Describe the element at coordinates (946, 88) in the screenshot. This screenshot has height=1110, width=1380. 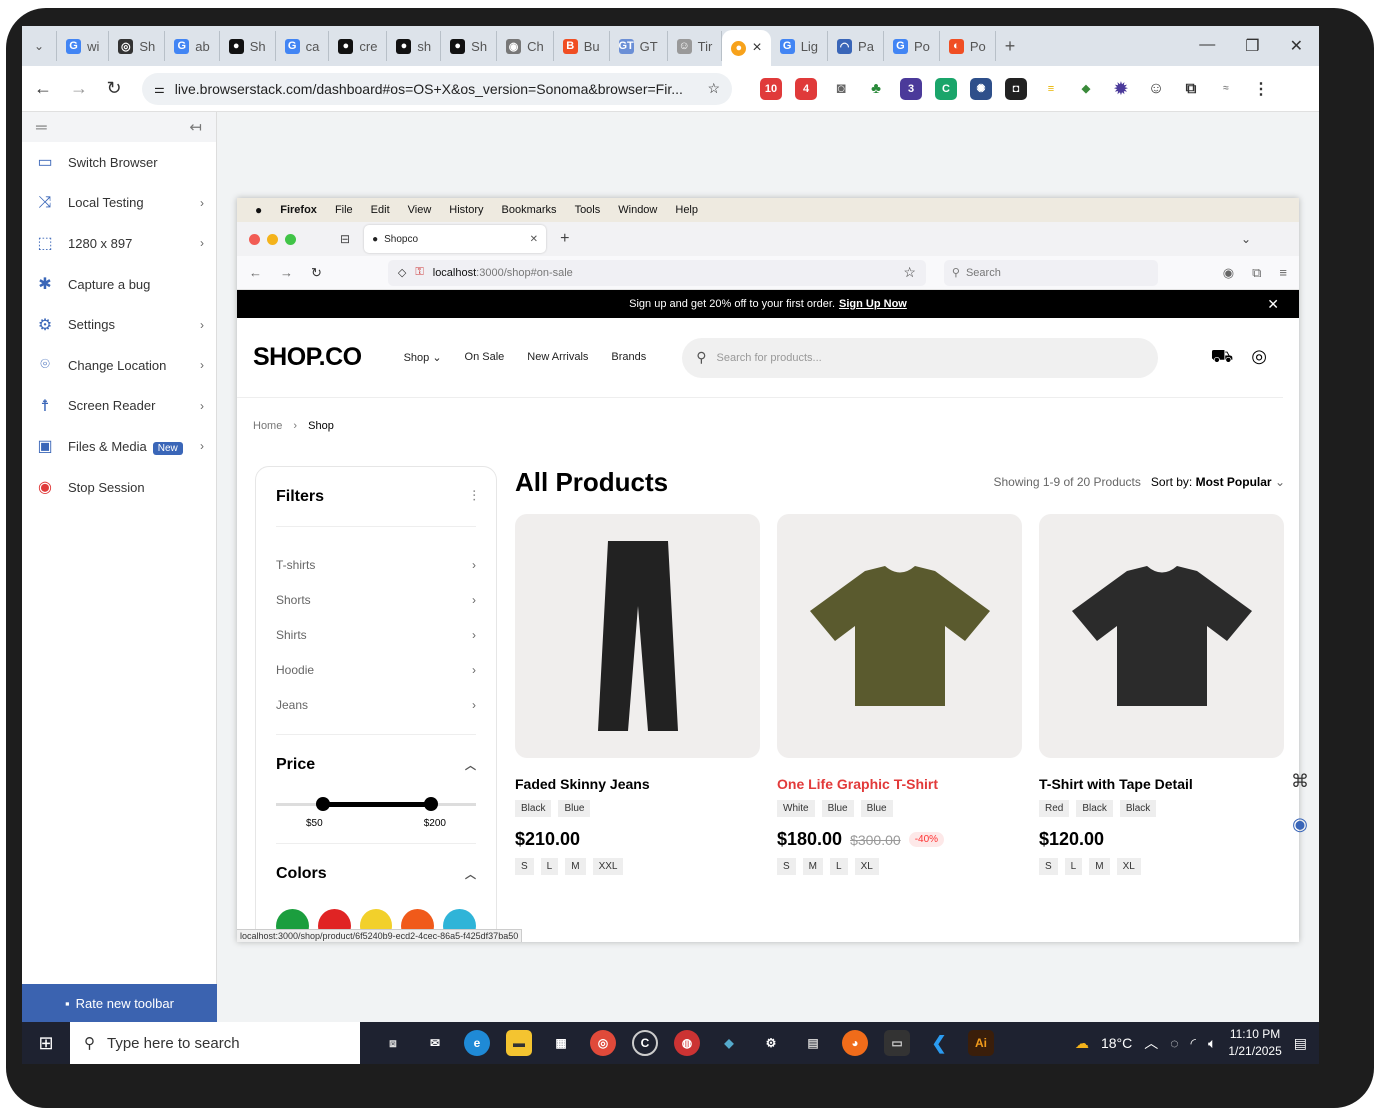
I see `extension-icon: C` at that location.